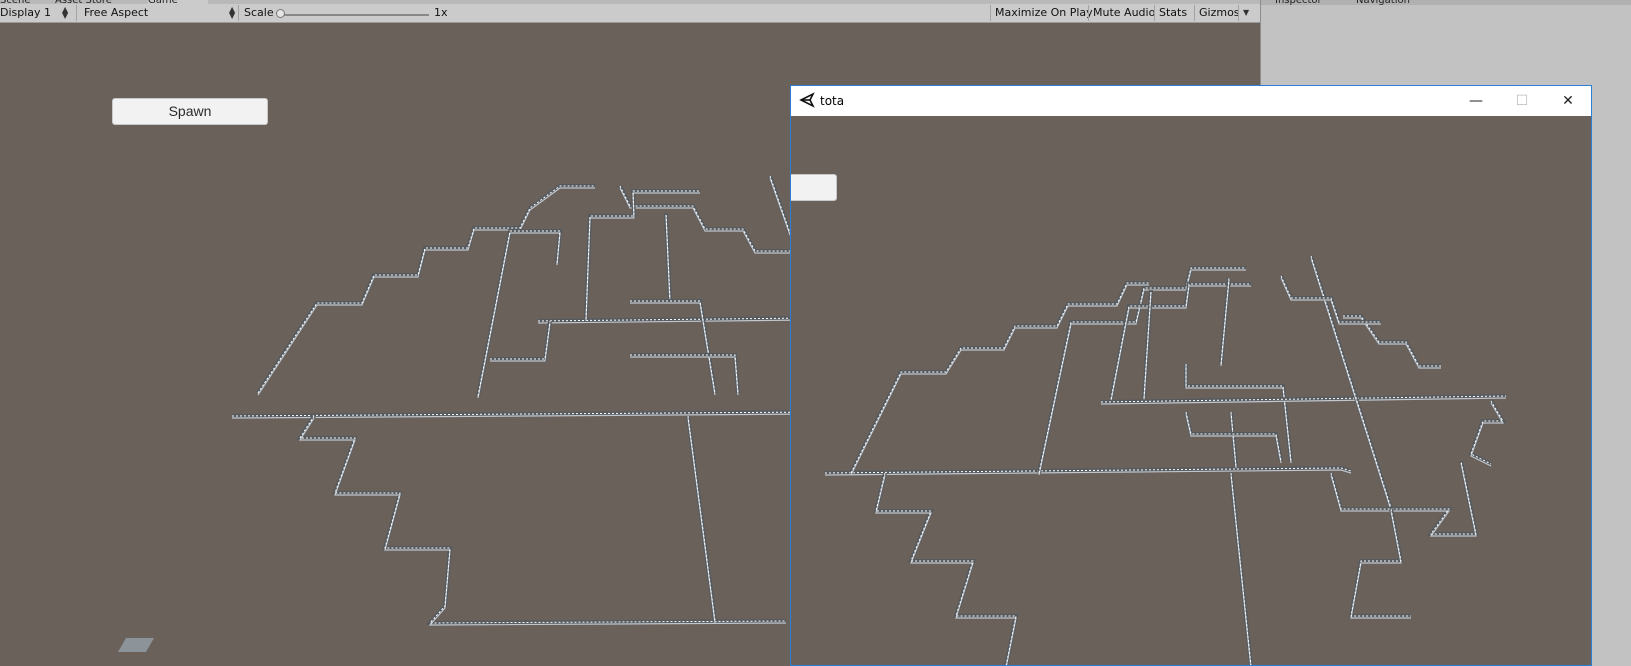 The width and height of the screenshot is (1631, 666). What do you see at coordinates (1568, 101) in the screenshot?
I see `close-icon: ✕` at bounding box center [1568, 101].